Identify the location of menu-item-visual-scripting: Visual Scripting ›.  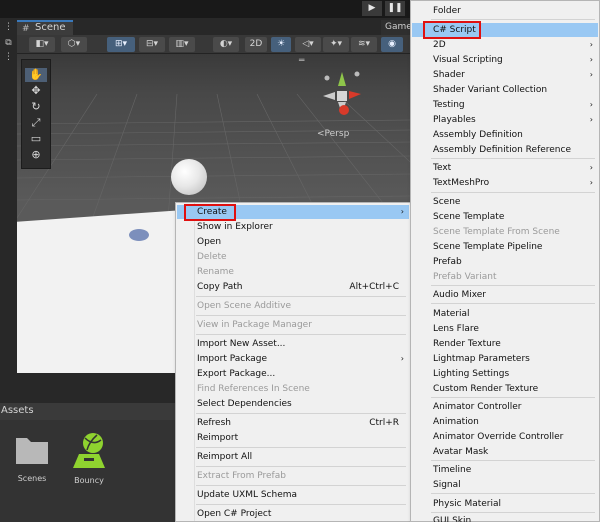
(505, 60).